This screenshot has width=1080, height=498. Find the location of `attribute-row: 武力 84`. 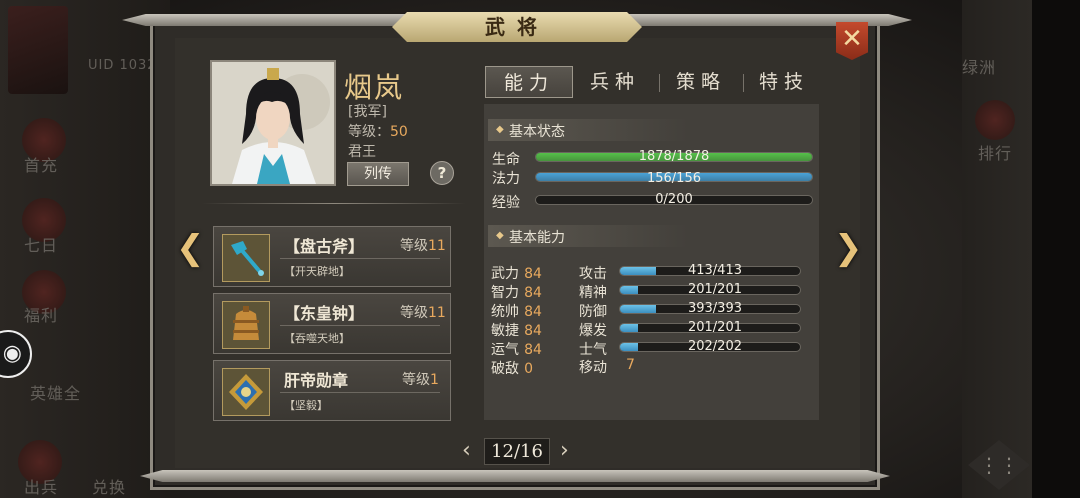

attribute-row: 武力 84 is located at coordinates (531, 272).